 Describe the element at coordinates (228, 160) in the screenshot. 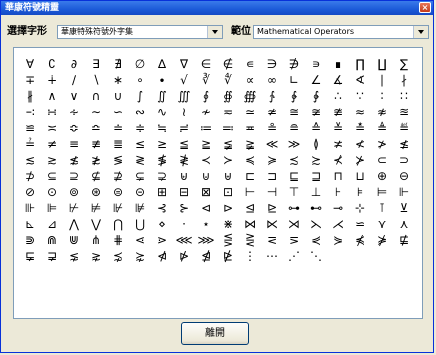

I see `symbol-cell: ≻` at that location.